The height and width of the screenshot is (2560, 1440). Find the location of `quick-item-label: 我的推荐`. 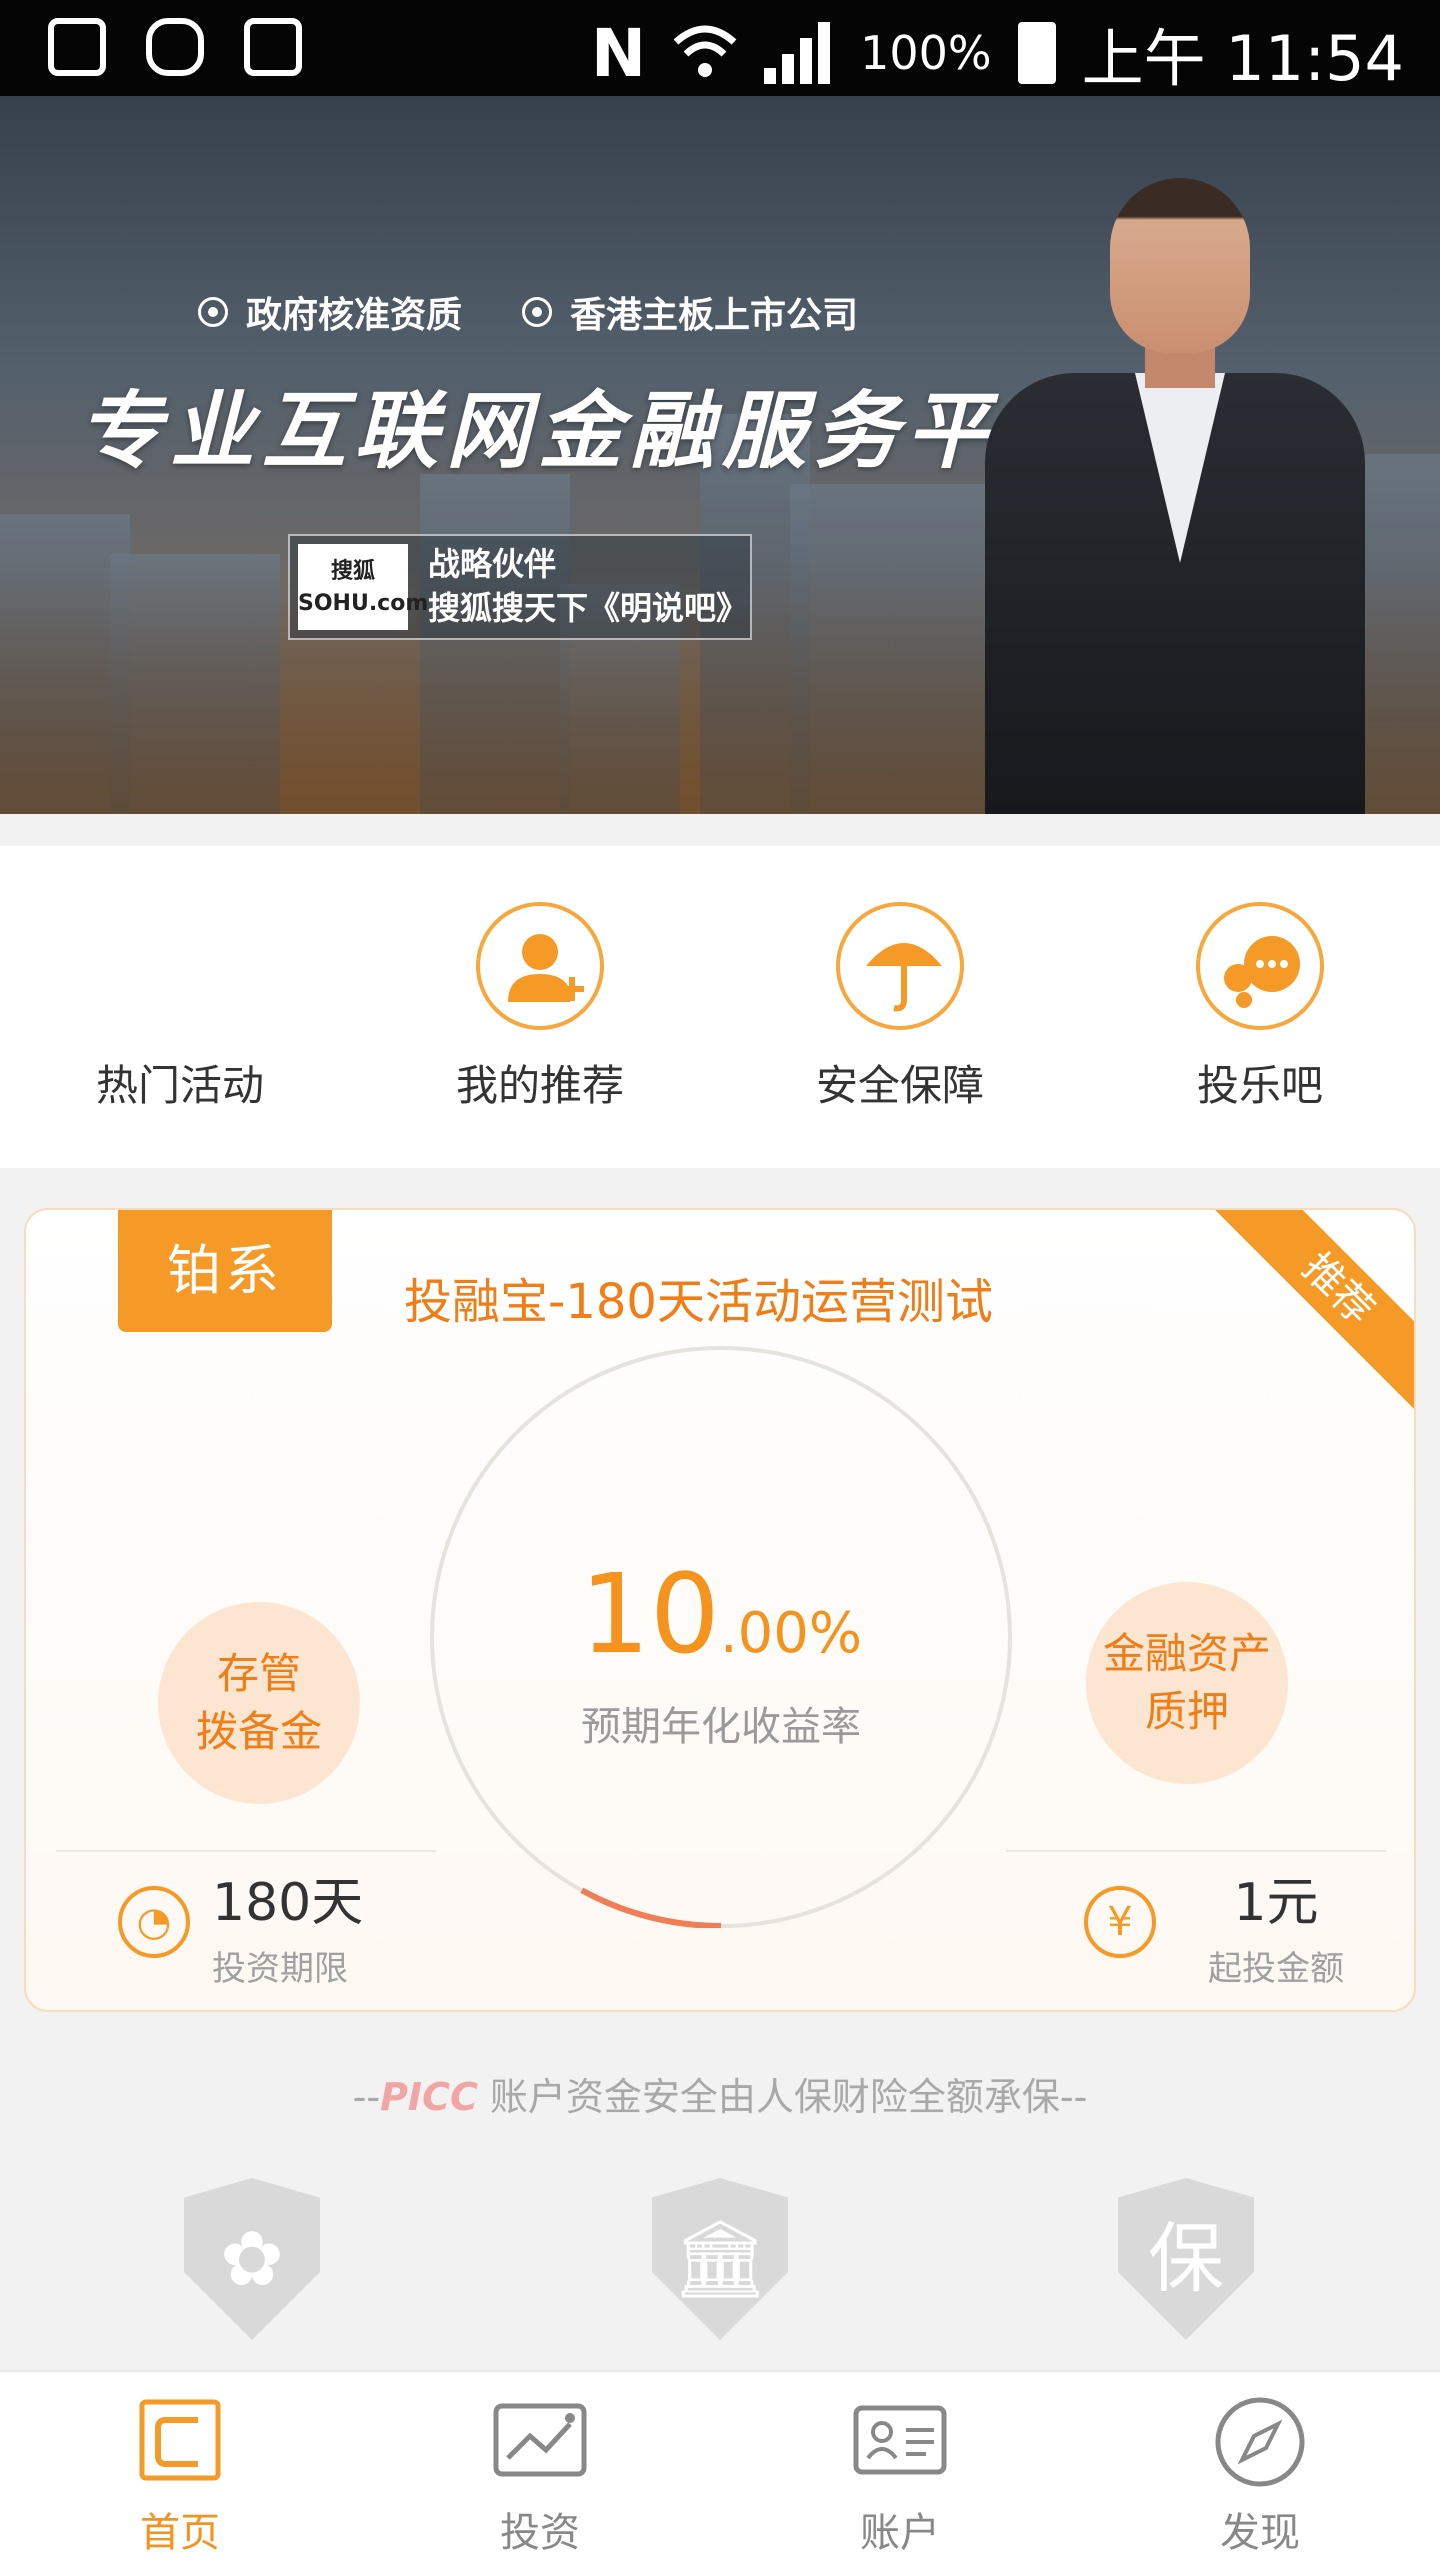

quick-item-label: 我的推荐 is located at coordinates (539, 1085).